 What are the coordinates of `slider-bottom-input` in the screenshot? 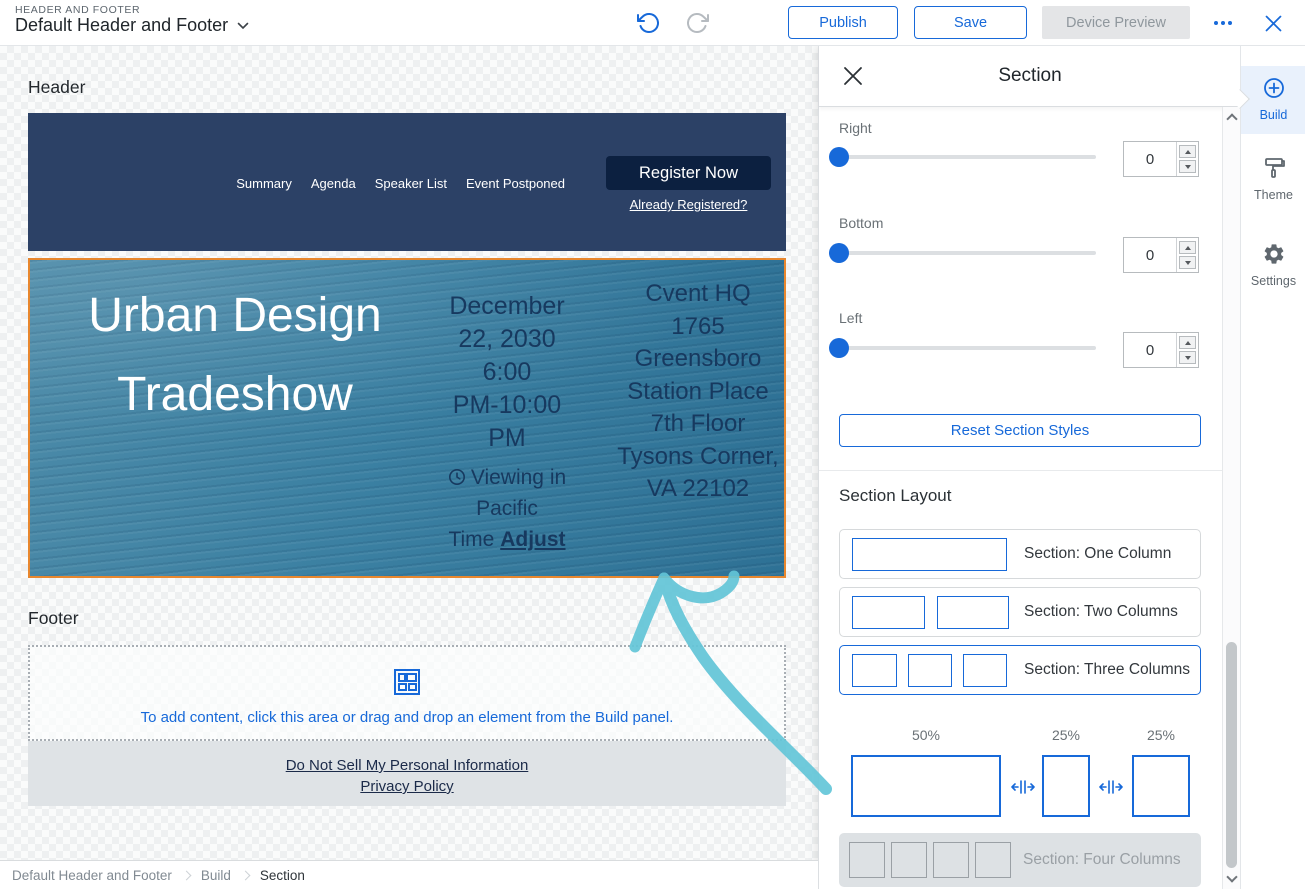 It's located at (1150, 255).